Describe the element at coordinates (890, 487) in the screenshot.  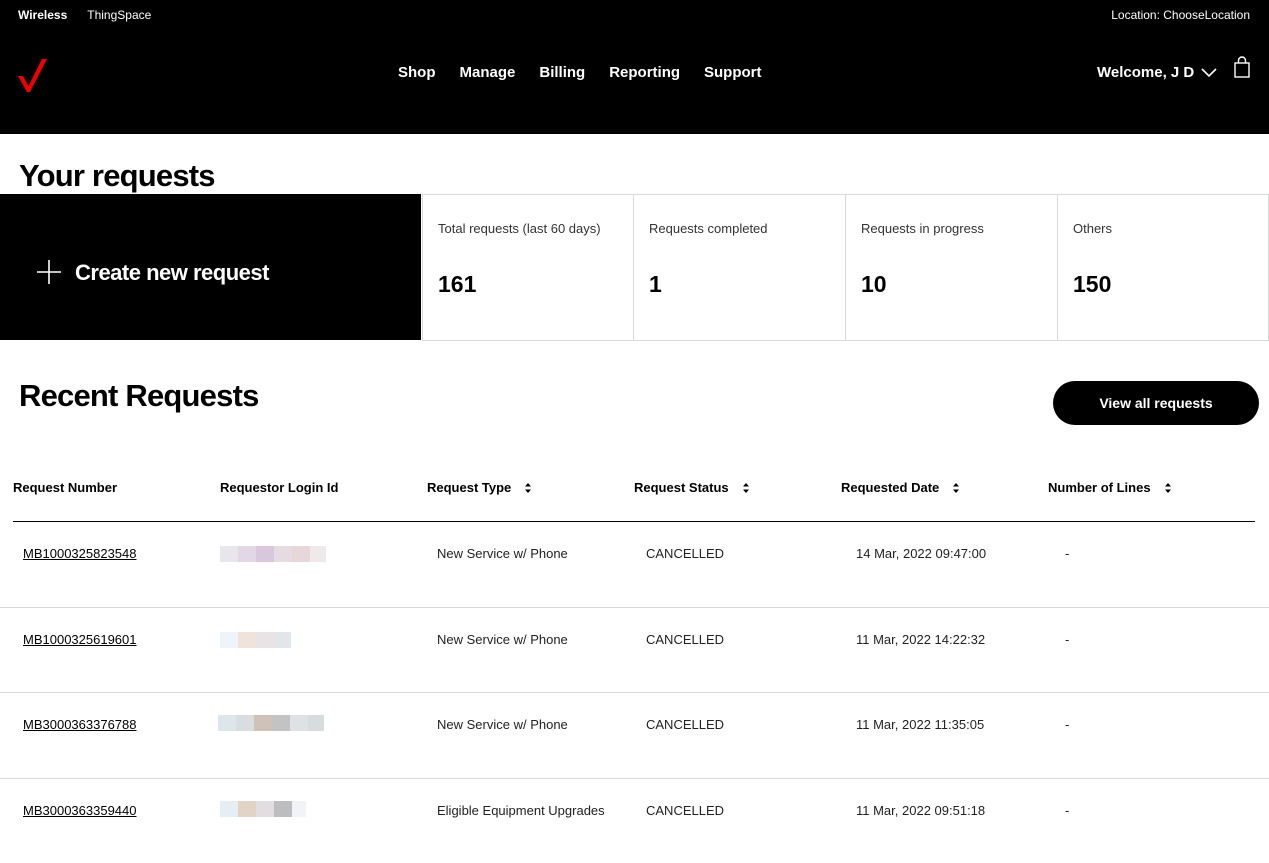
I see `column-header-label: Requested Date` at that location.